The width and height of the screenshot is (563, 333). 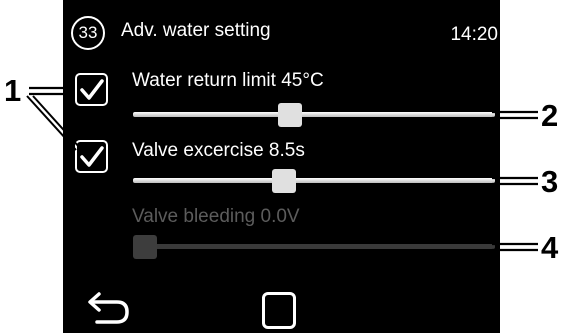 I want to click on callout-3: 3, so click(x=550, y=181).